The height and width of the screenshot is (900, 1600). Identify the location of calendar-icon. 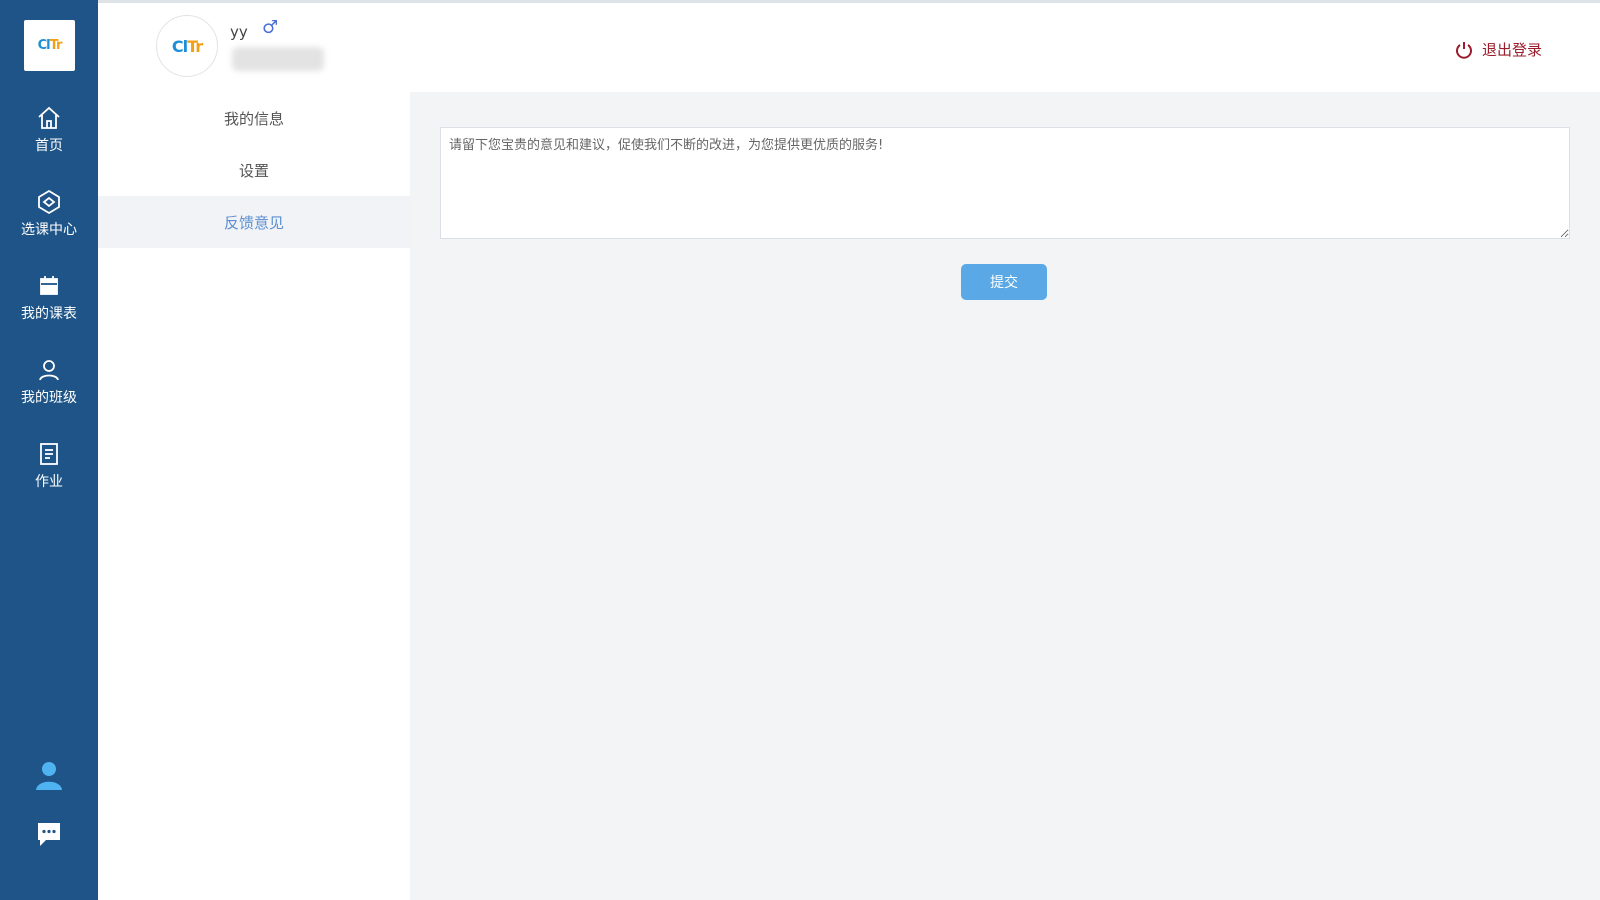
(49, 285).